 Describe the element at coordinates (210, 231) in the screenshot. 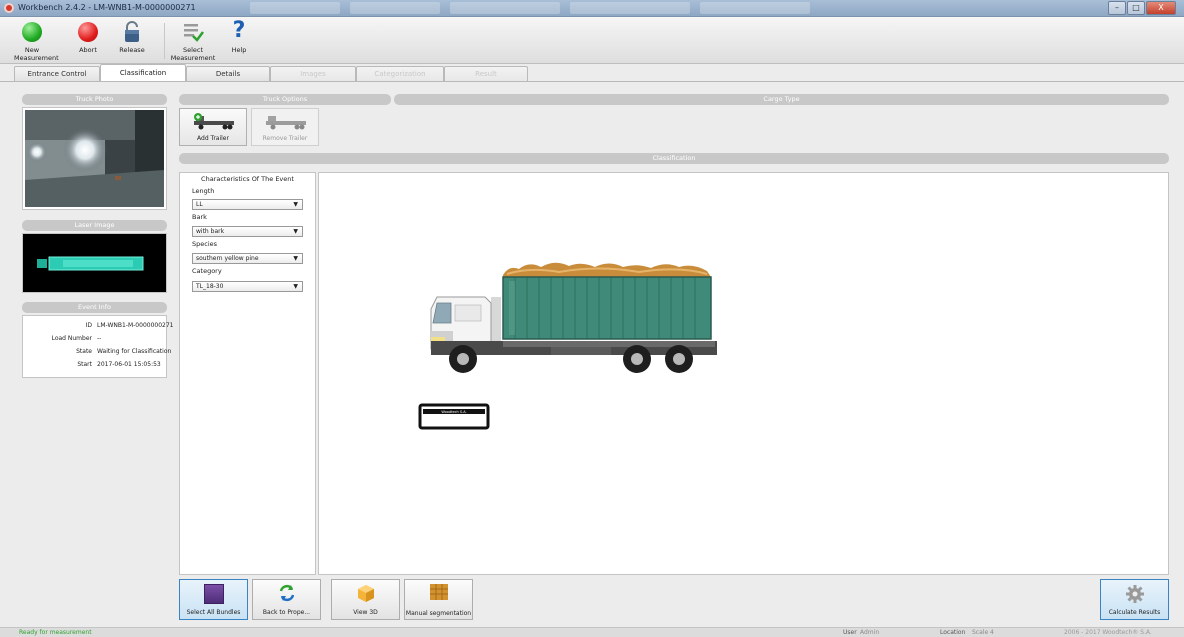

I see `bark-value: with bark` at that location.